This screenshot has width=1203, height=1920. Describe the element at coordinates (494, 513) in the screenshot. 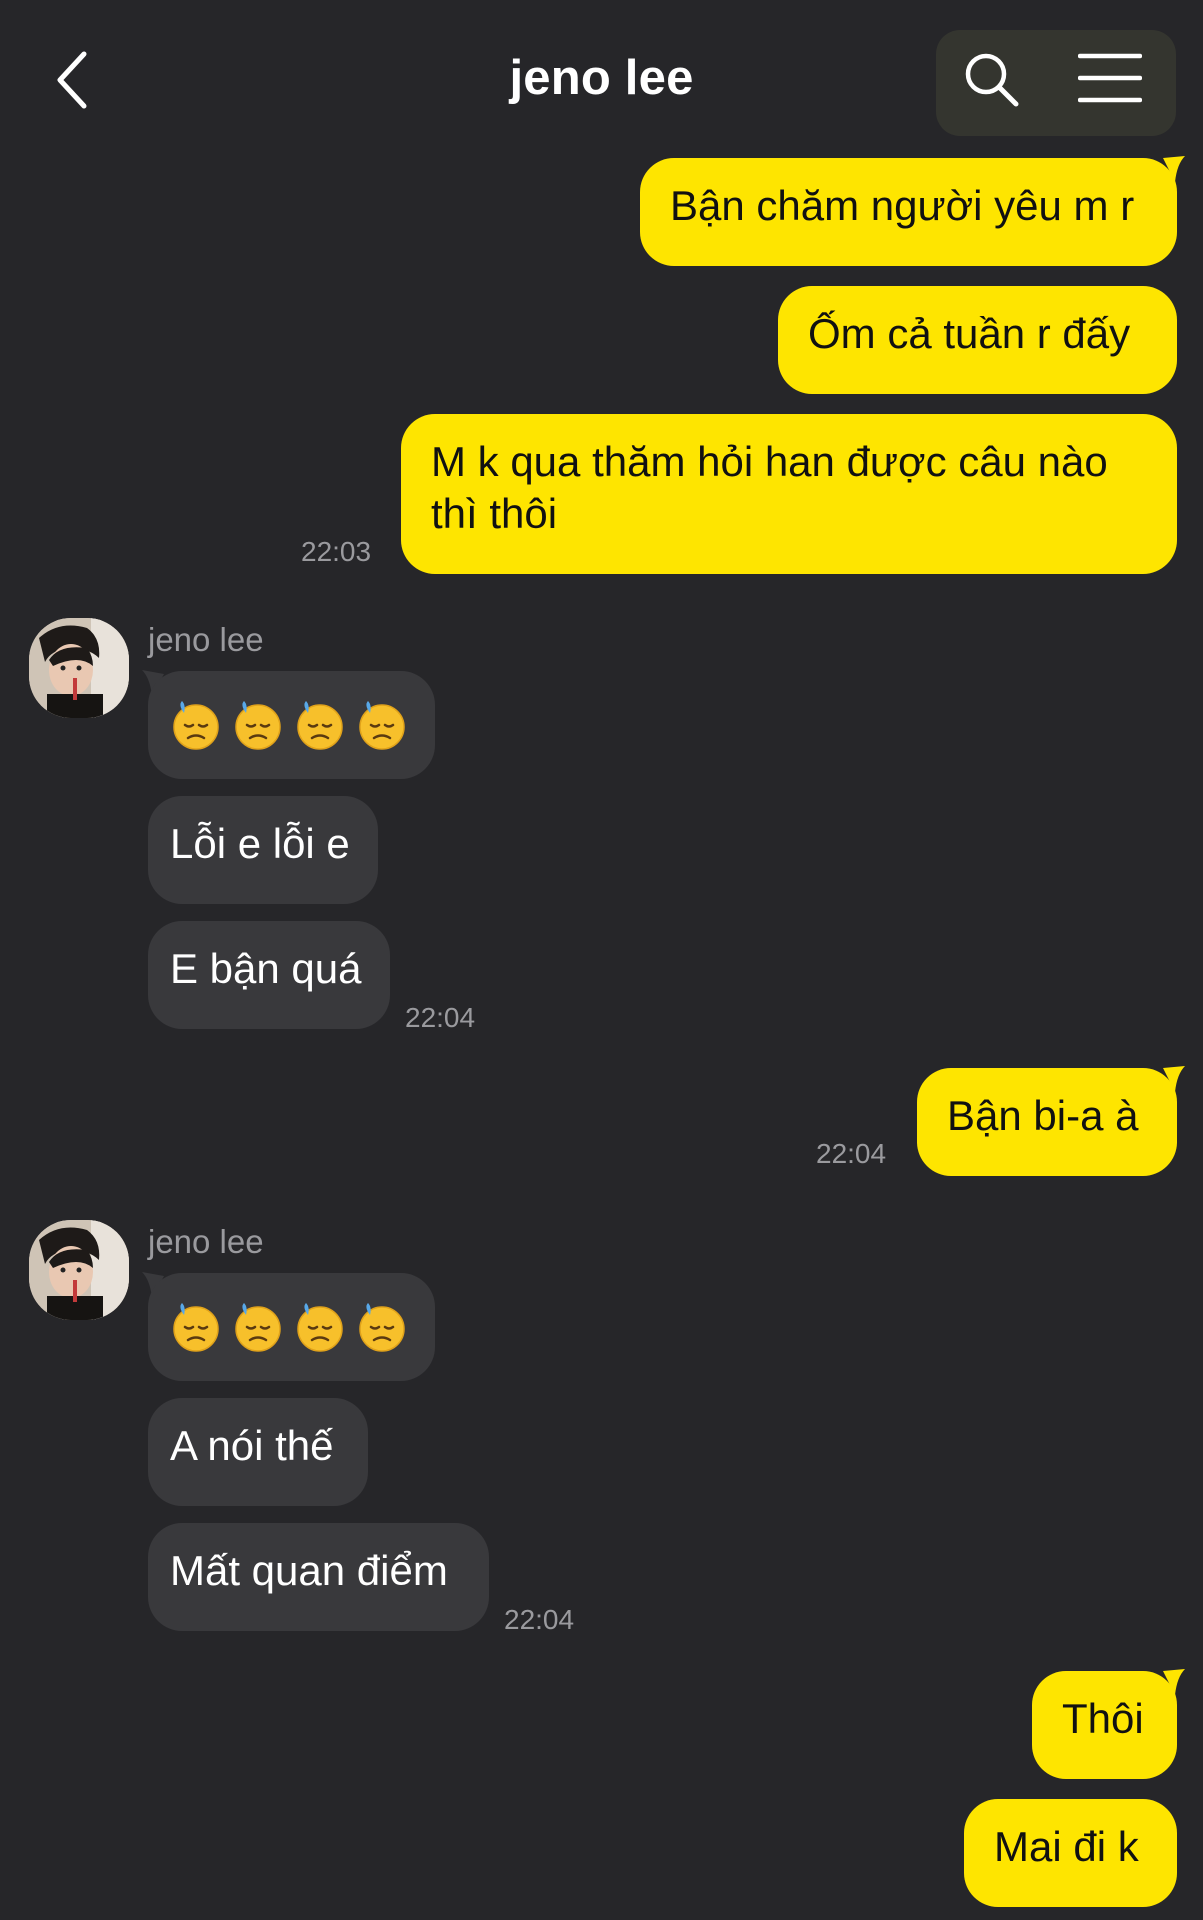

I see `message-line: thì thôi` at that location.